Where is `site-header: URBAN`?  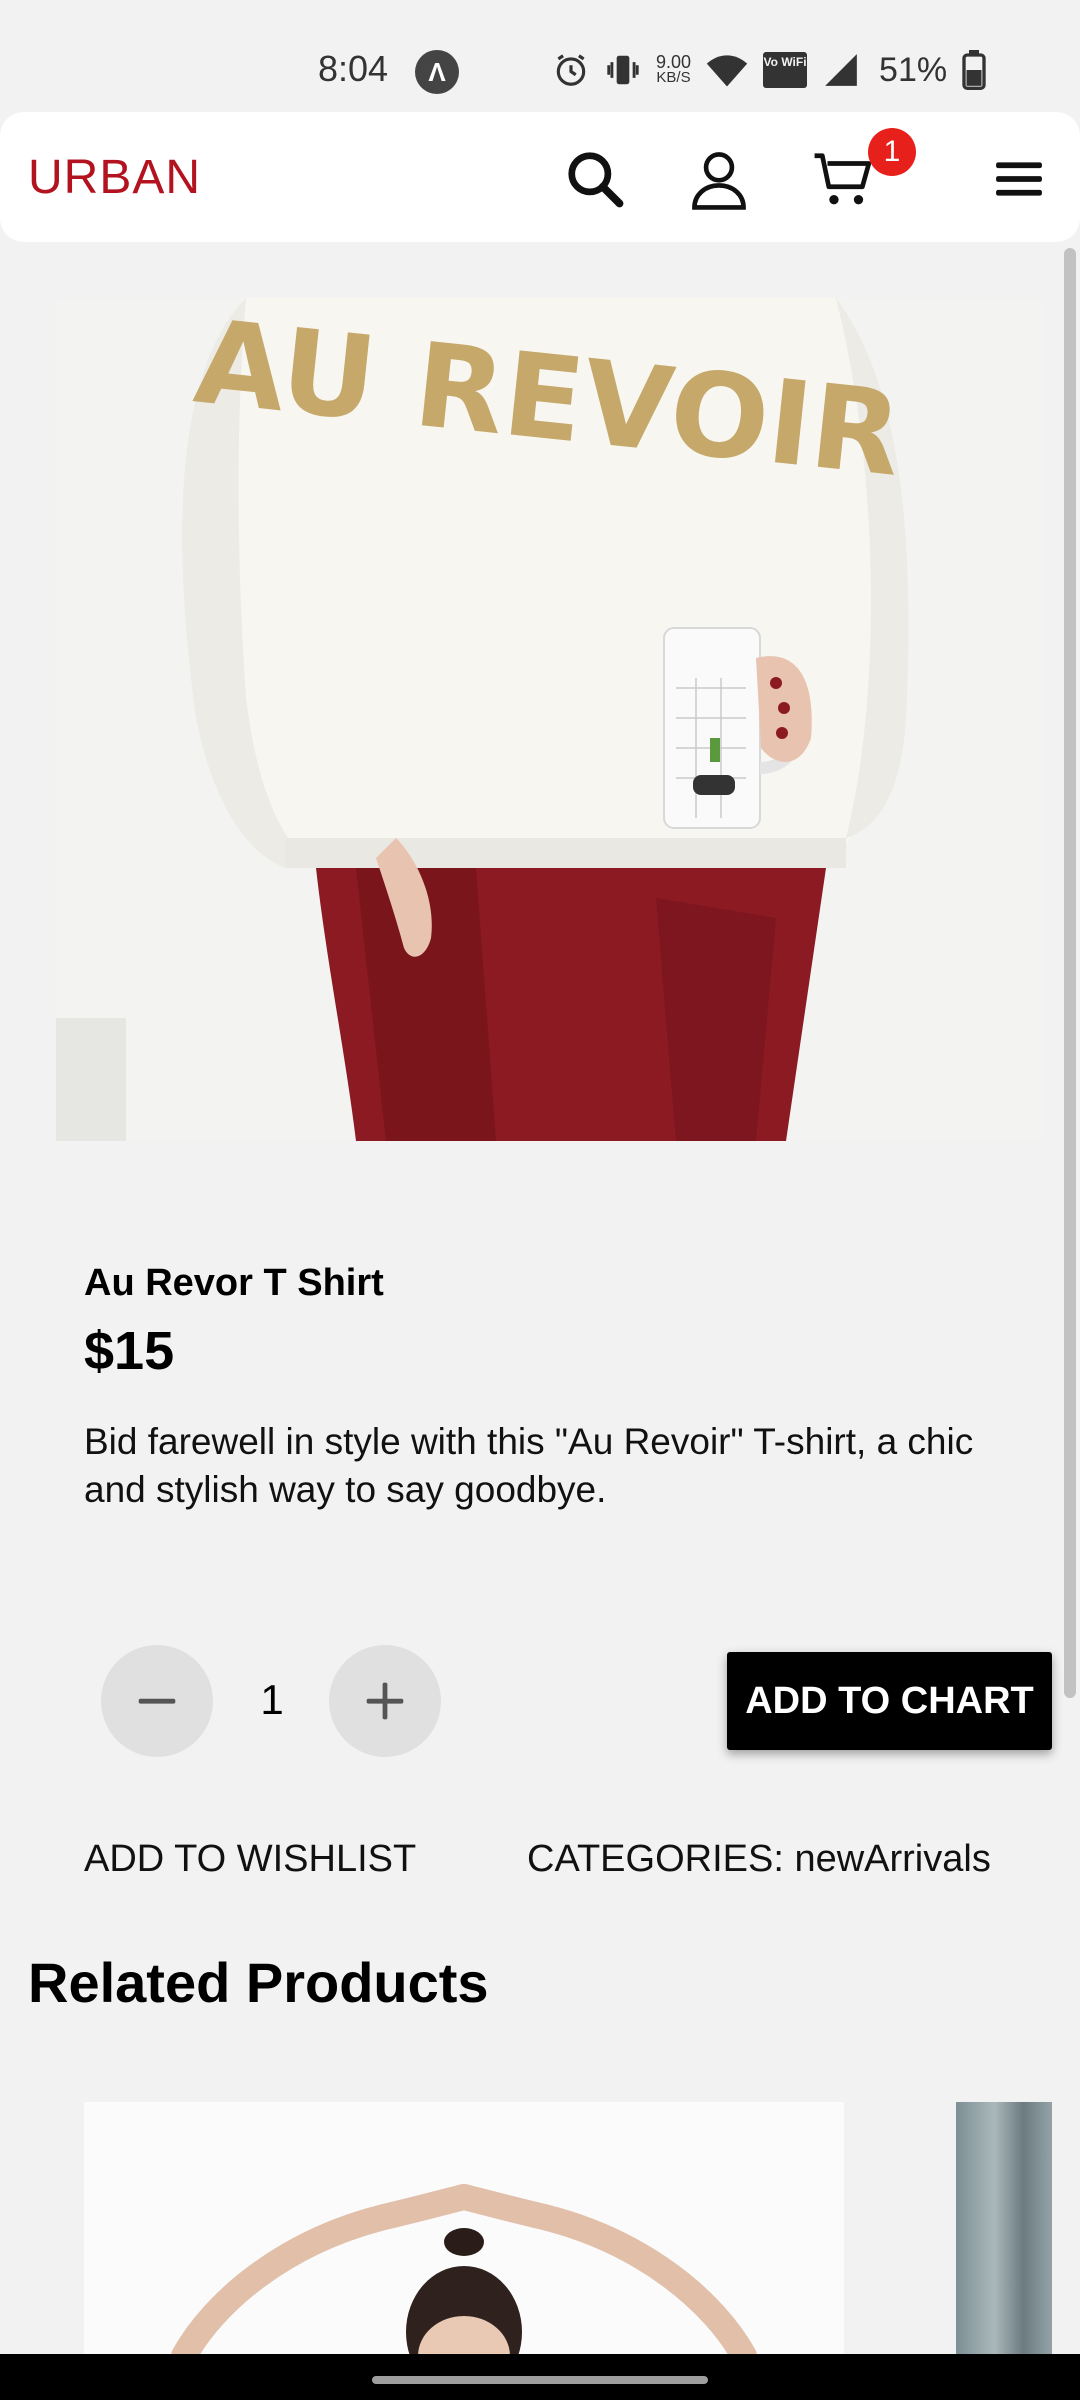
site-header: URBAN is located at coordinates (540, 177).